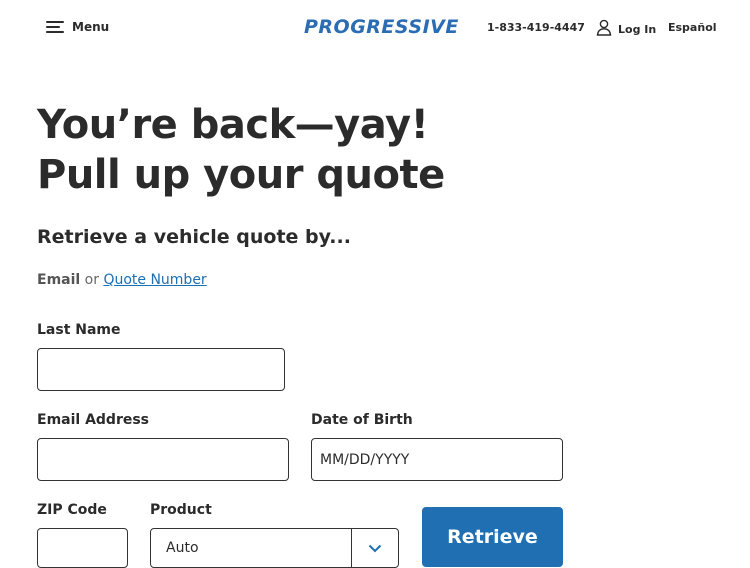  Describe the element at coordinates (55, 27) in the screenshot. I see `hamburger-icon` at that location.